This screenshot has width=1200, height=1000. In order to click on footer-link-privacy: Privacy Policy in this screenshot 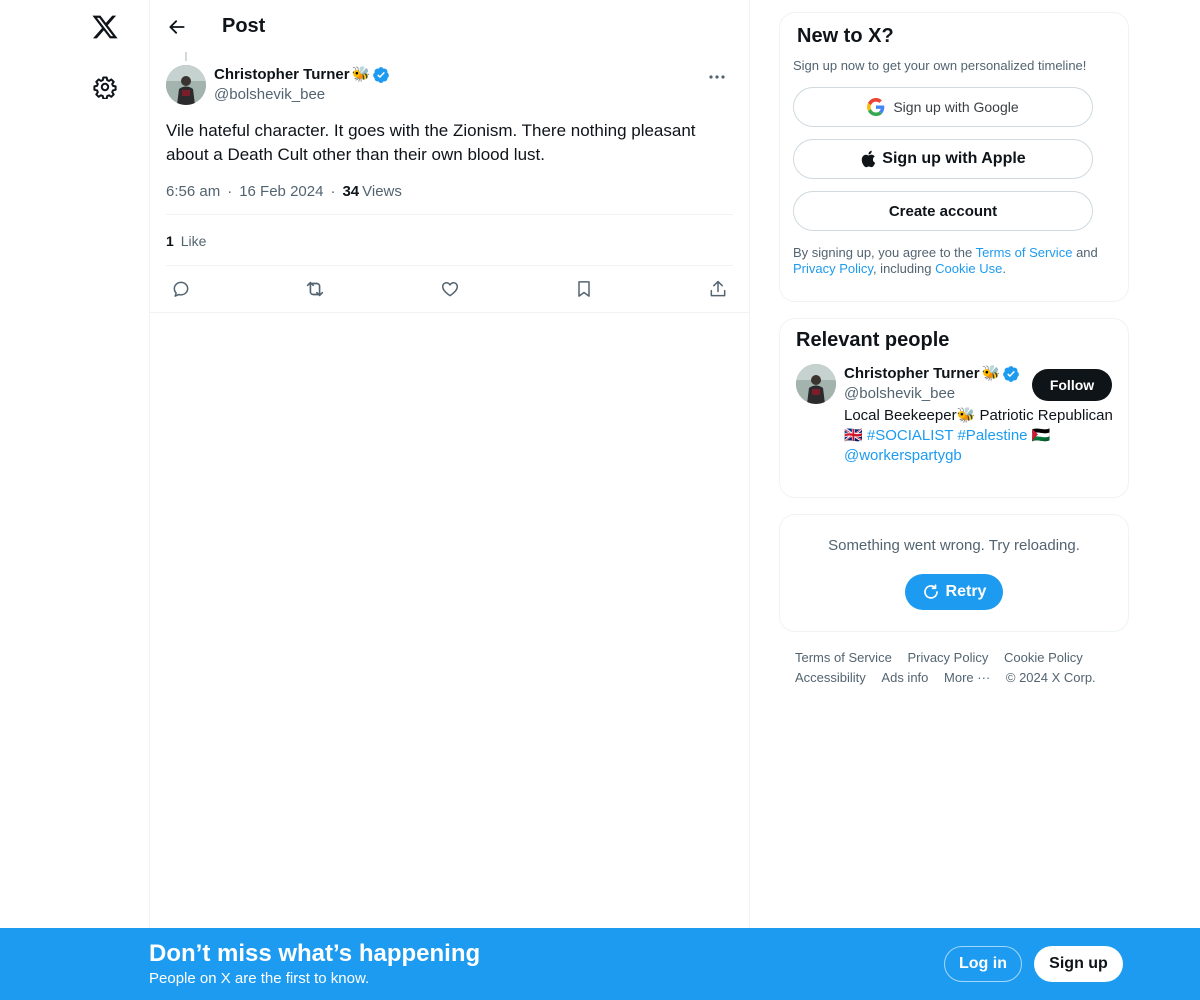, I will do `click(947, 658)`.